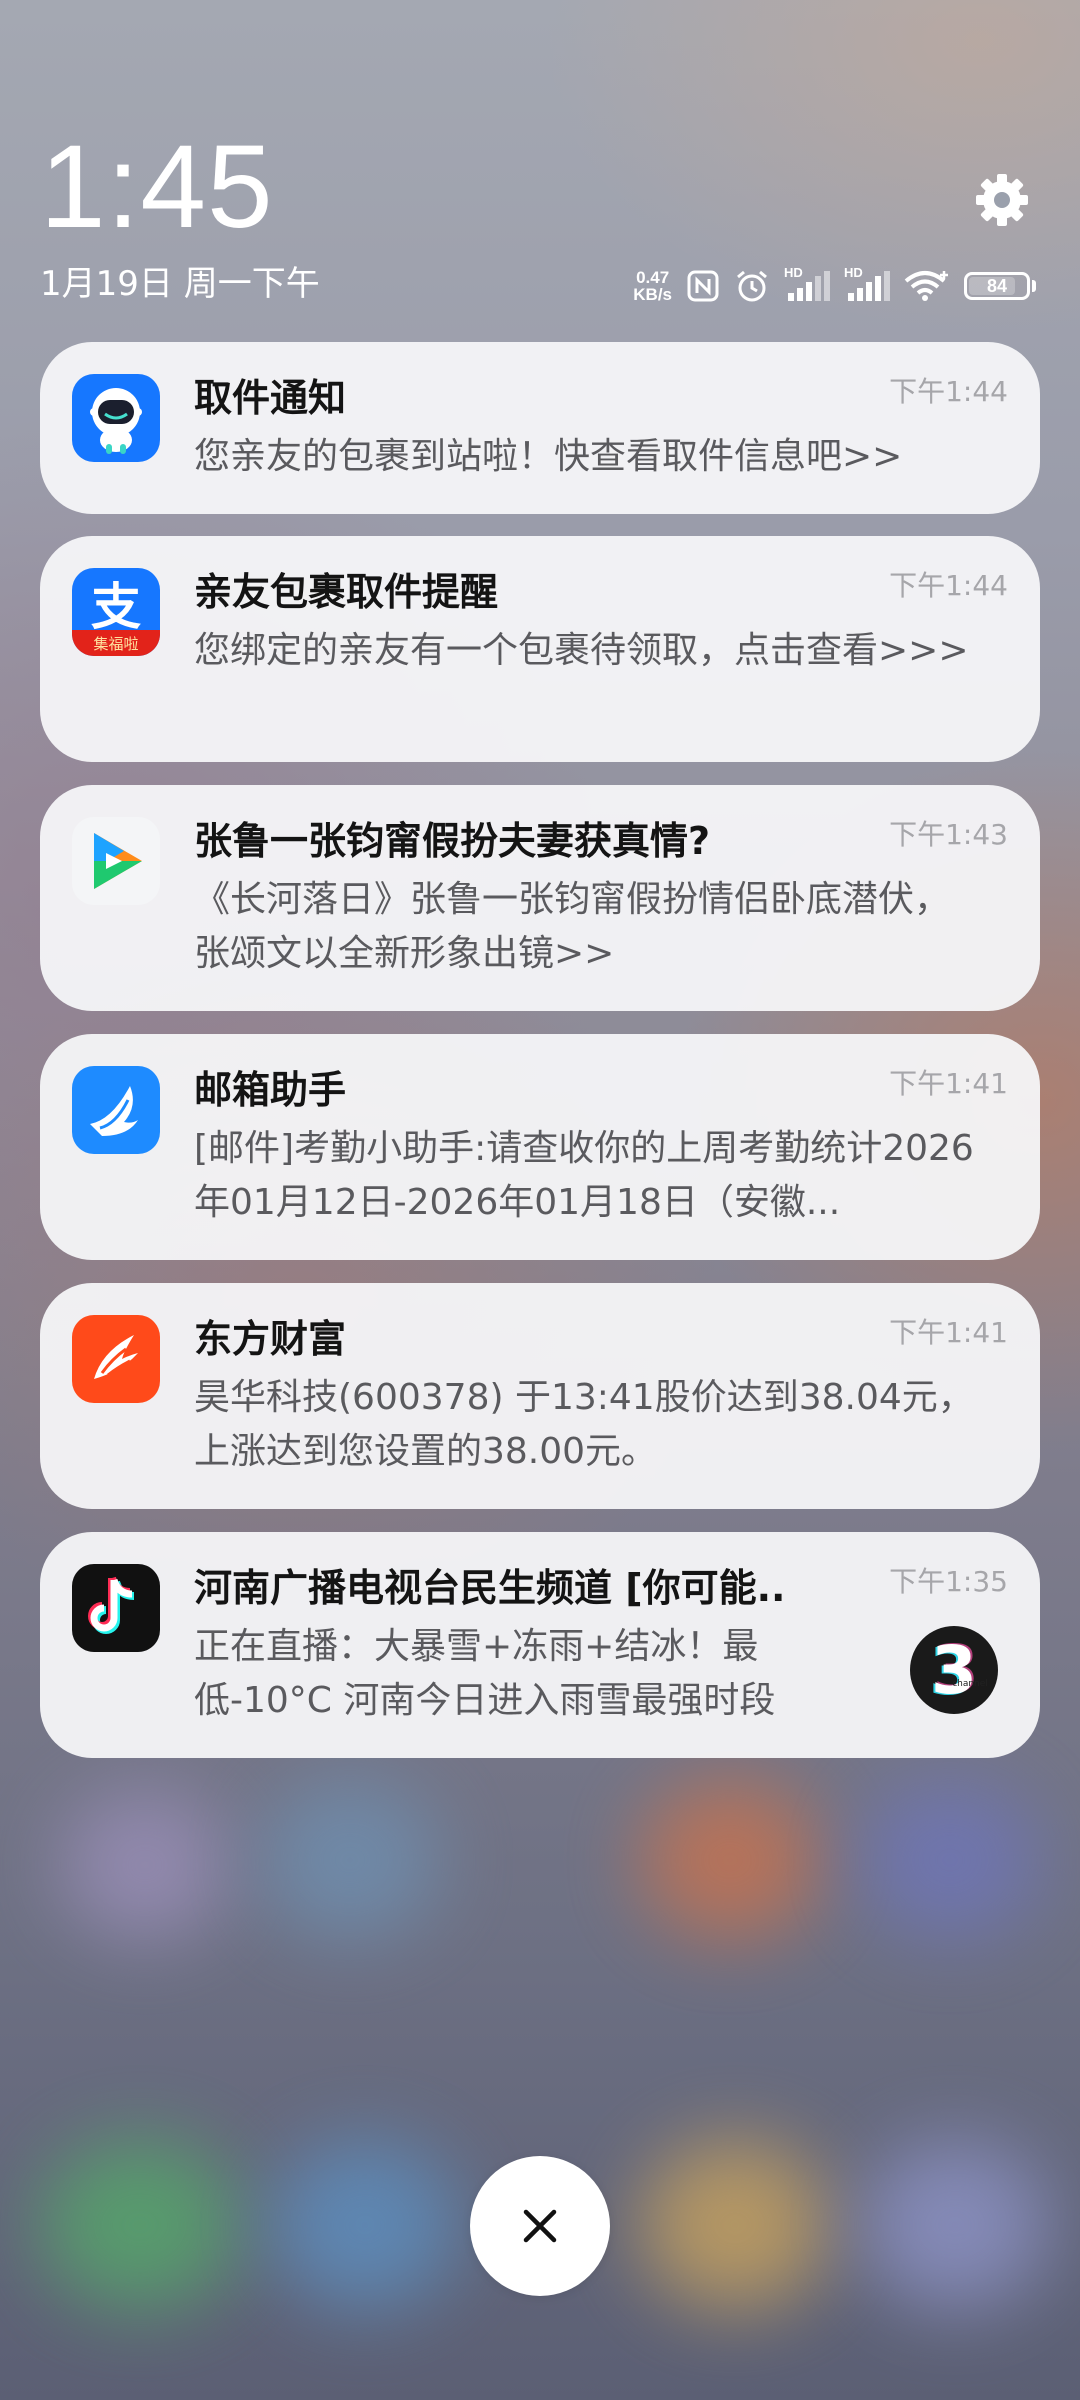 This screenshot has height=2400, width=1080. Describe the element at coordinates (270, 398) in the screenshot. I see `notification-title: 取件通知` at that location.